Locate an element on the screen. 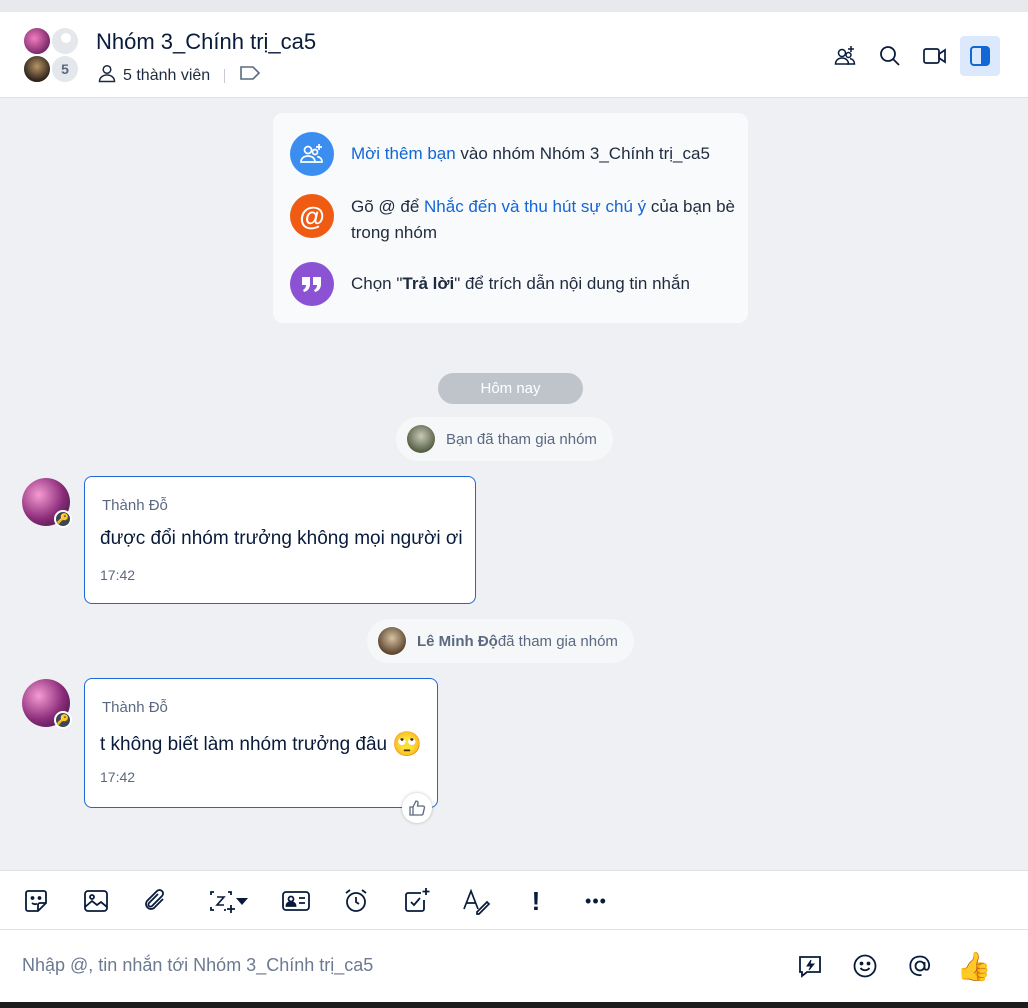 This screenshot has width=1028, height=1008. member-avatar-placeholder is located at coordinates (65, 41).